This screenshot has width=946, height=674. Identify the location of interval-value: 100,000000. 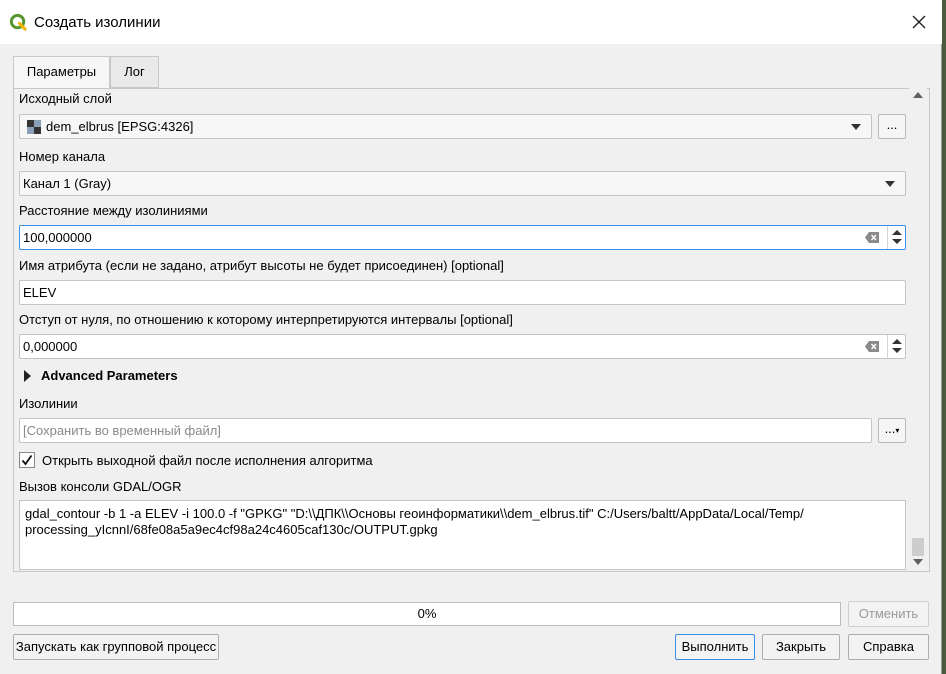
(57, 237).